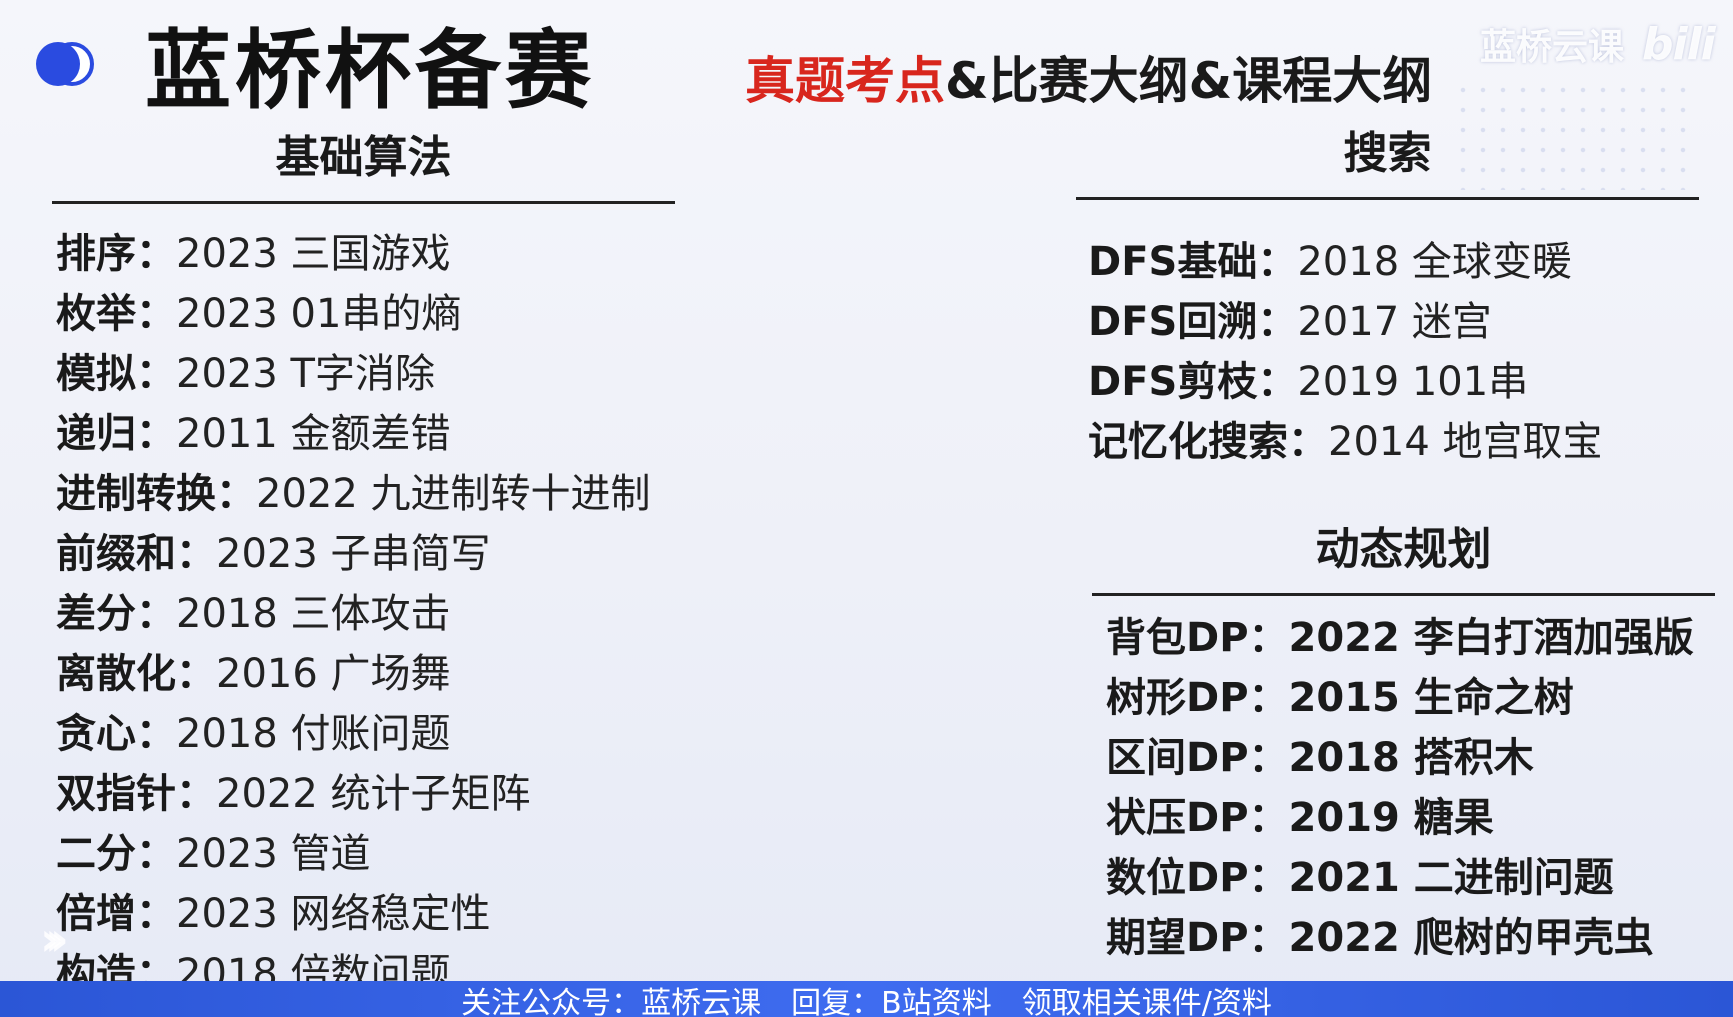  I want to click on item-problem: 2022 统计子矩阵, so click(373, 794).